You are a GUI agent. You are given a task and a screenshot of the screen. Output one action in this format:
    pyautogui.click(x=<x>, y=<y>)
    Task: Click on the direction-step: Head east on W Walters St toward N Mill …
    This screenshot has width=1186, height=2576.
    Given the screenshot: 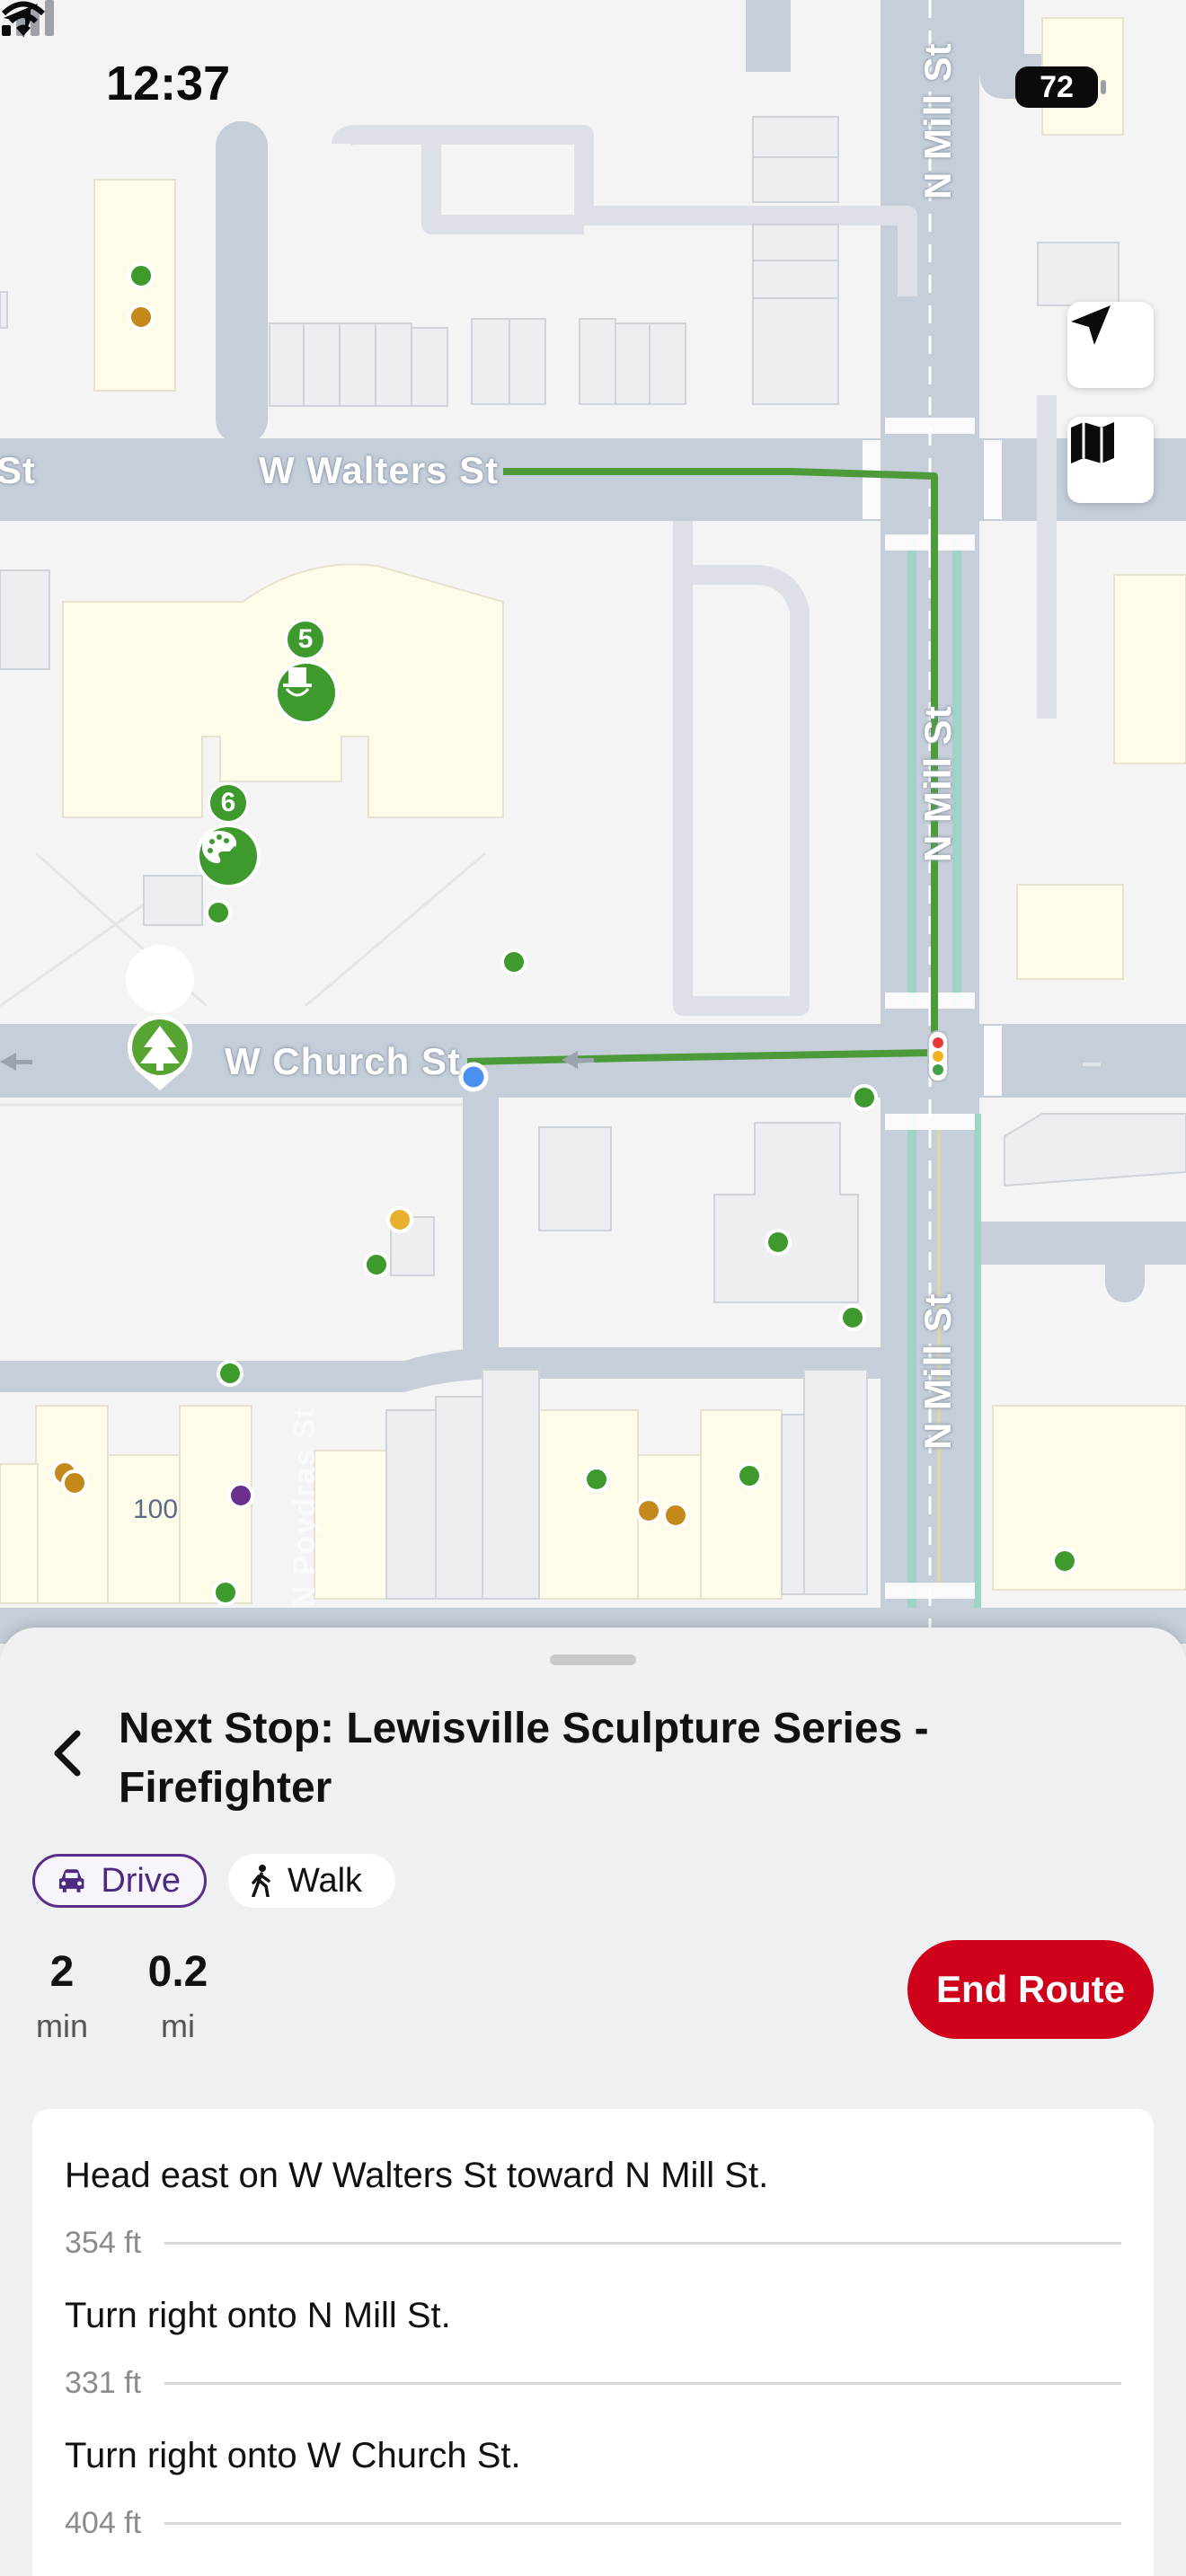 What is the action you would take?
    pyautogui.click(x=593, y=2208)
    